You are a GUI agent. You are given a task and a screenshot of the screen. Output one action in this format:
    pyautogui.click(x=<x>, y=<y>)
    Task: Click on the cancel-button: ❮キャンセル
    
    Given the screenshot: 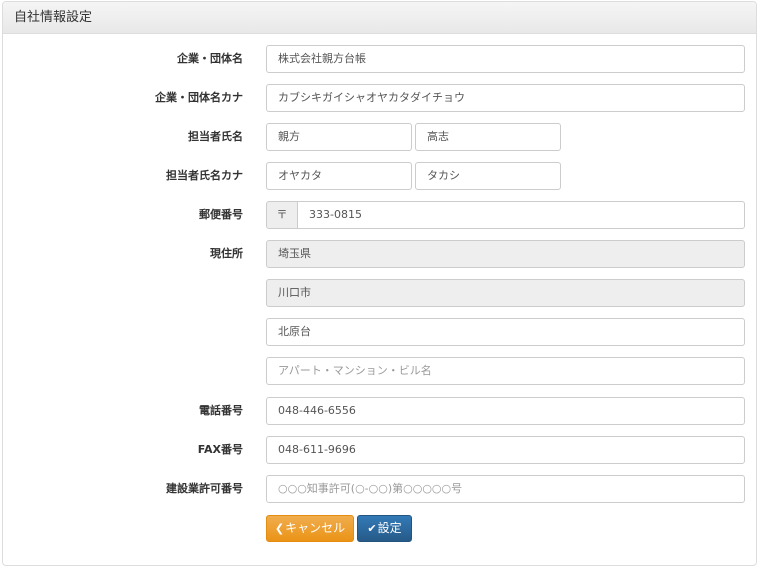 What is the action you would take?
    pyautogui.click(x=310, y=528)
    